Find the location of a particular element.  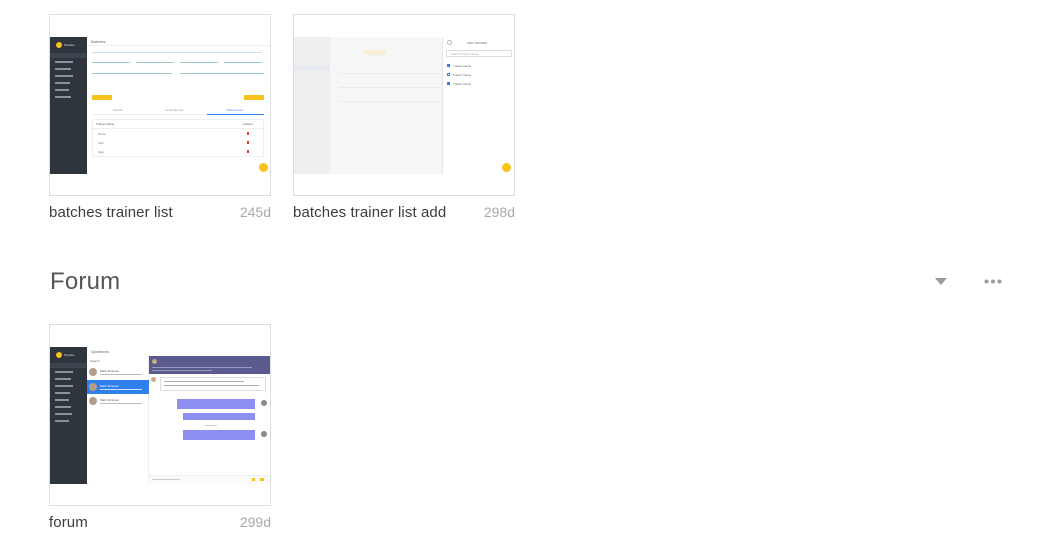

mock-tab: Details is located at coordinates (118, 110).